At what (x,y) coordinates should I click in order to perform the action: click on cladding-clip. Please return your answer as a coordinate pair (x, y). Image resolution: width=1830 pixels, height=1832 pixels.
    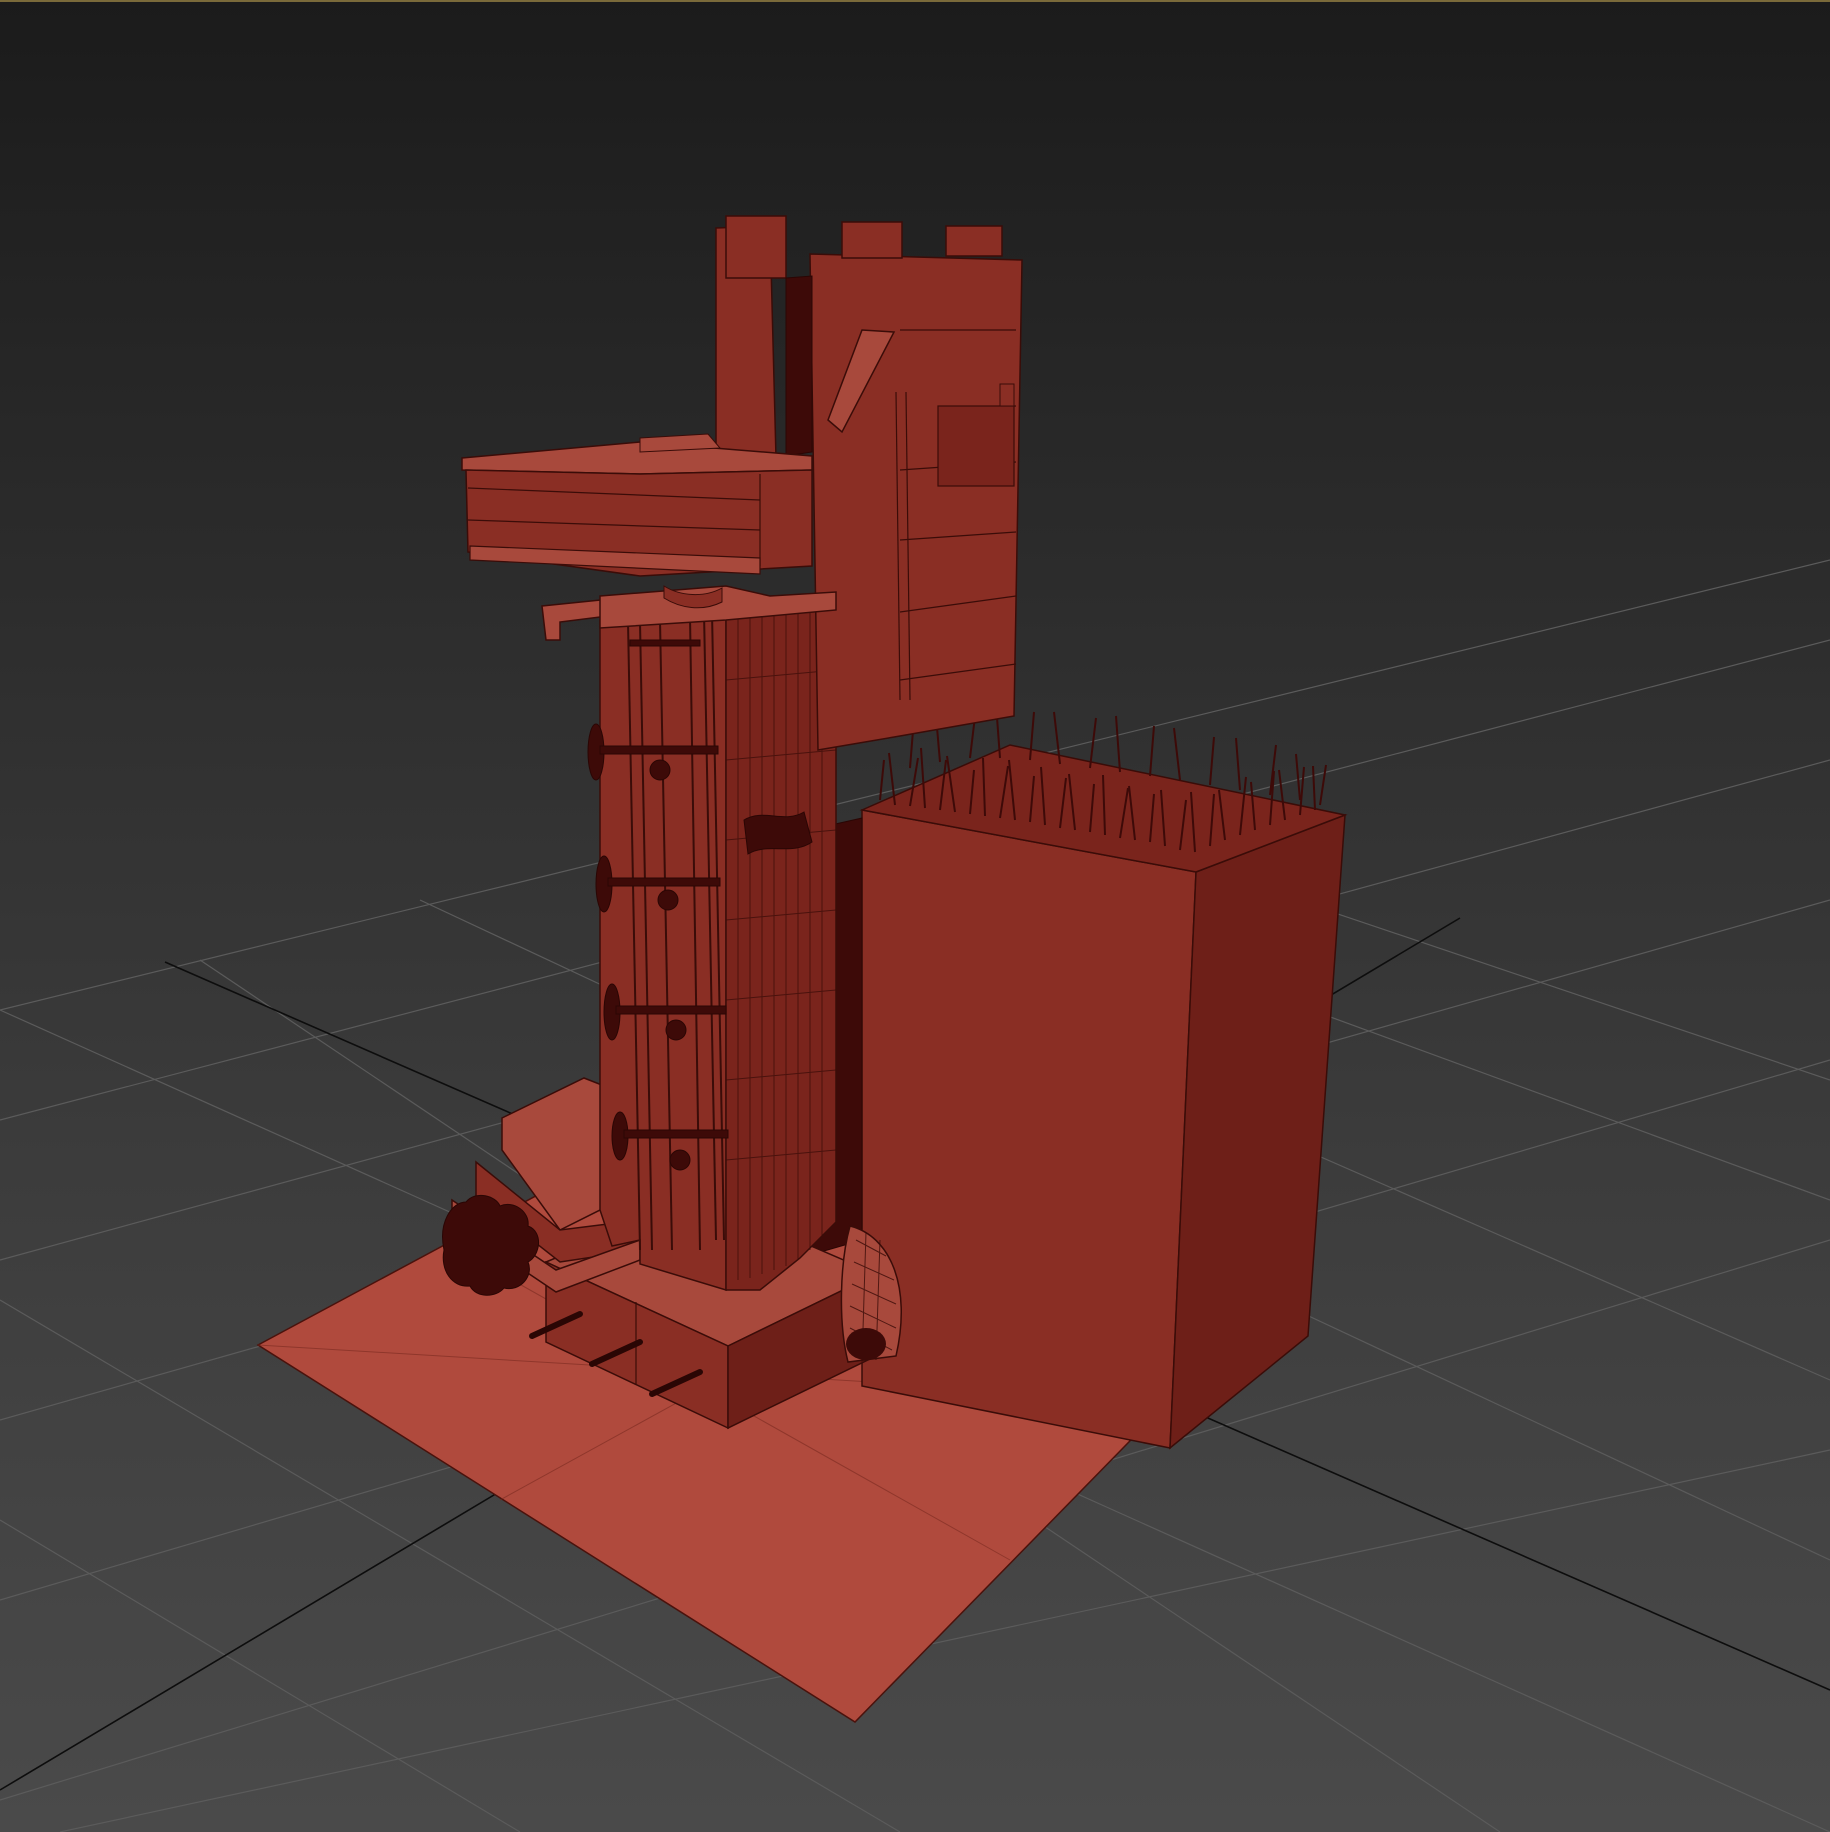
    Looking at the image, I should click on (1007, 395).